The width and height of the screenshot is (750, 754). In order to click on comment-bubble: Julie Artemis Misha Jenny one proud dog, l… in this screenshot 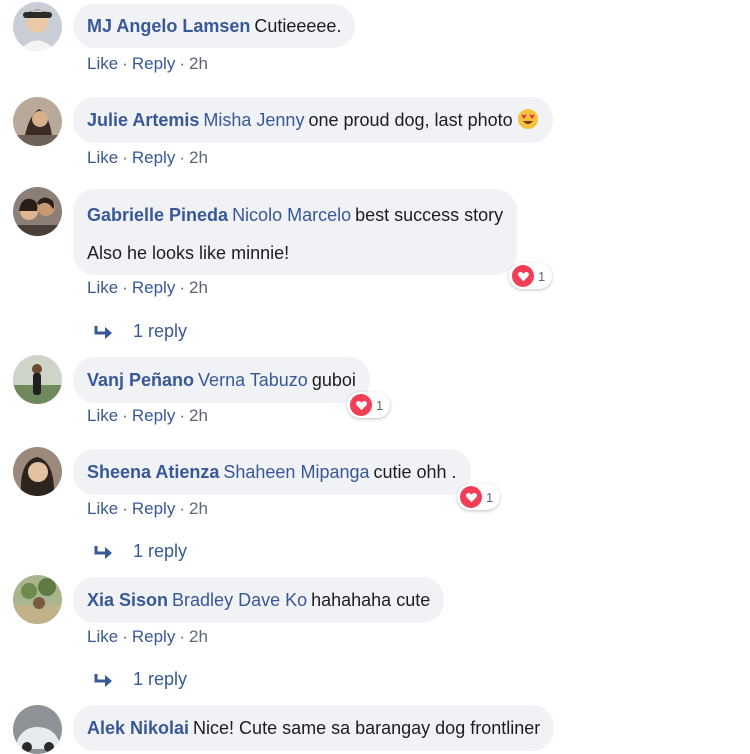, I will do `click(313, 120)`.